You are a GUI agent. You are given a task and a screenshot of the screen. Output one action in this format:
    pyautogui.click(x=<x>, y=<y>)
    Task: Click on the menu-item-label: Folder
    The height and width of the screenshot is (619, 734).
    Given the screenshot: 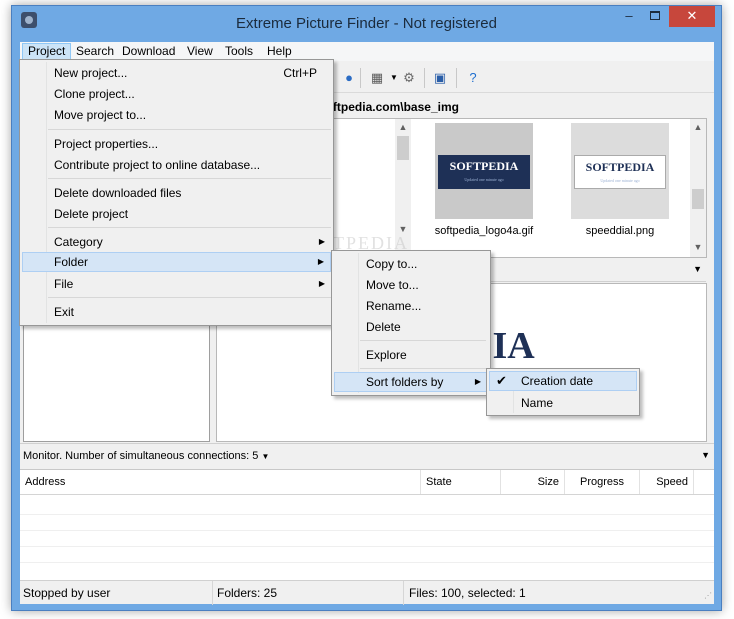 What is the action you would take?
    pyautogui.click(x=71, y=262)
    